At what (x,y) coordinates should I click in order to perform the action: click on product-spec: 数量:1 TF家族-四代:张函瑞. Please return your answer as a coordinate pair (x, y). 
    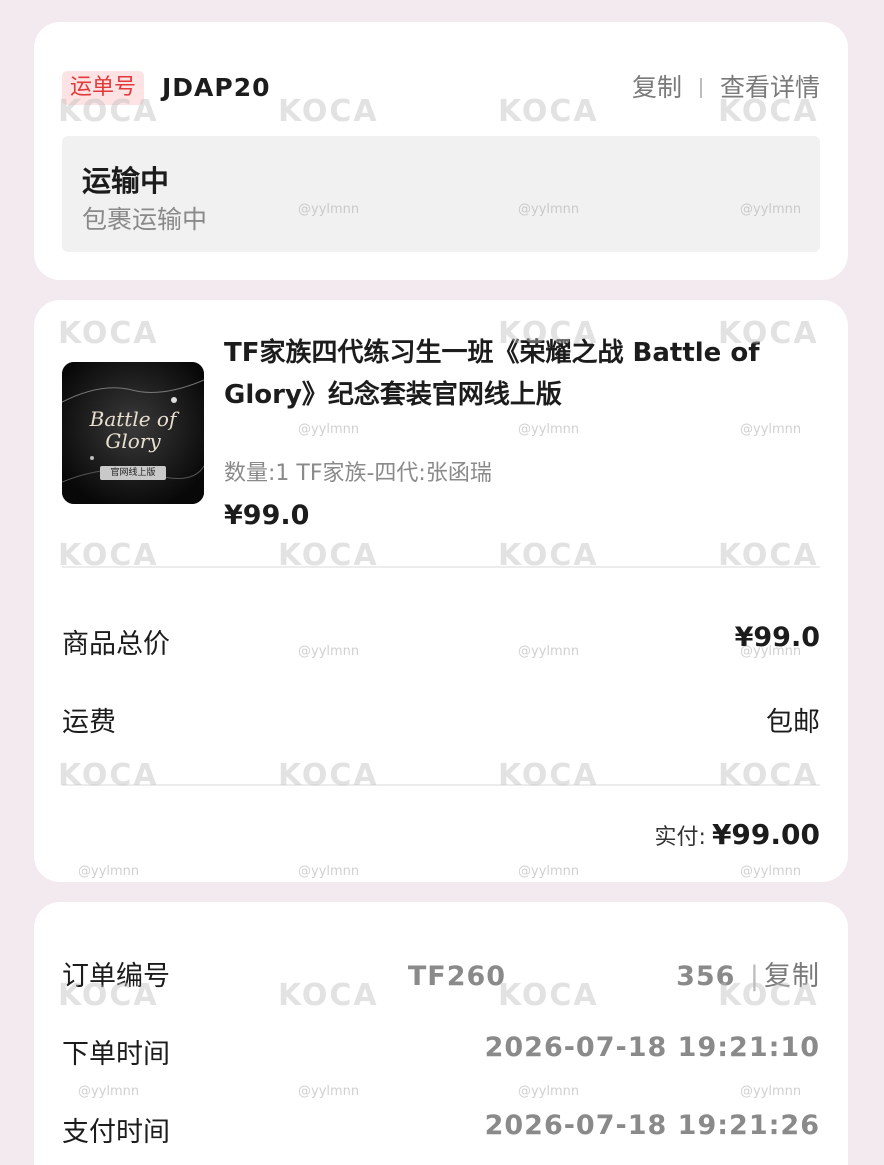
    Looking at the image, I should click on (358, 473).